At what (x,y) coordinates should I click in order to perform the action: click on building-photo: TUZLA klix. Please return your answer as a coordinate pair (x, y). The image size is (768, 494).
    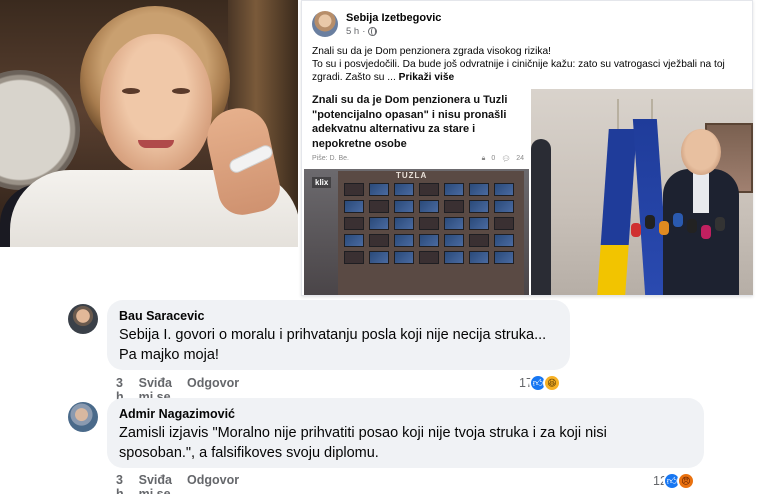
    Looking at the image, I should click on (416, 232).